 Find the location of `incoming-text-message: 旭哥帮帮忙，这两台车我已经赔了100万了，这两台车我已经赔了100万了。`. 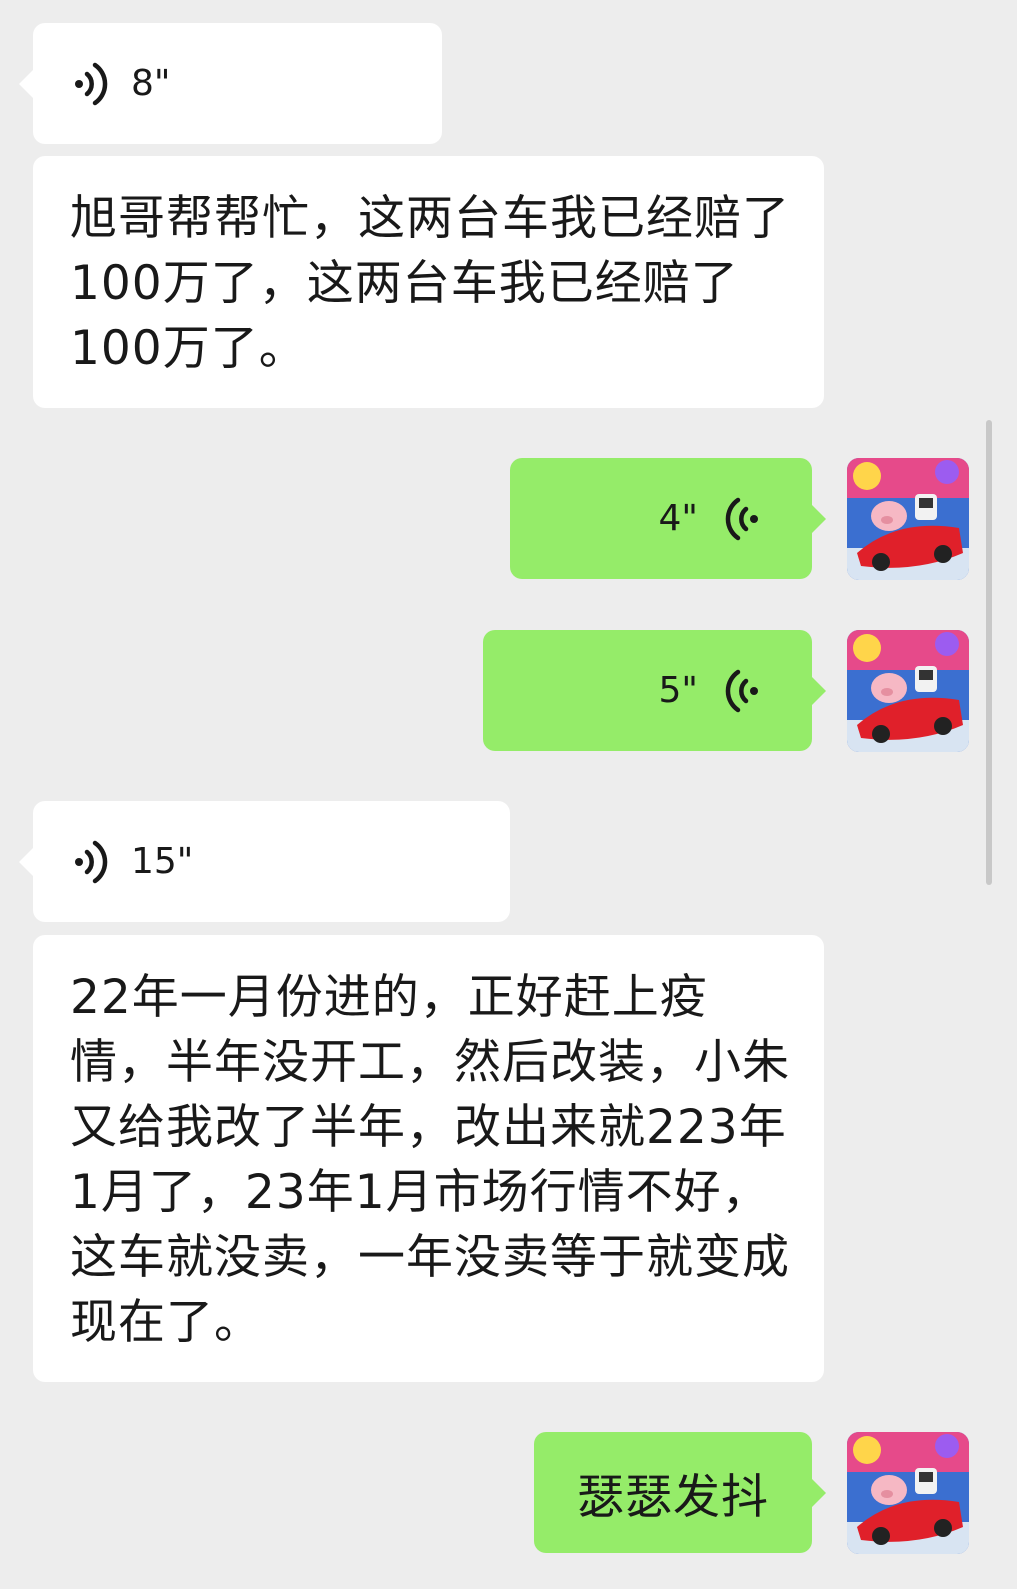

incoming-text-message: 旭哥帮帮忙，这两台车我已经赔了100万了，这两台车我已经赔了100万了。 is located at coordinates (428, 282).